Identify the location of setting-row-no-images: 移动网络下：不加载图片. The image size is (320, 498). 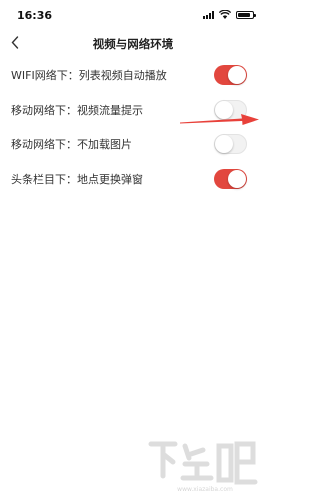
(133, 144).